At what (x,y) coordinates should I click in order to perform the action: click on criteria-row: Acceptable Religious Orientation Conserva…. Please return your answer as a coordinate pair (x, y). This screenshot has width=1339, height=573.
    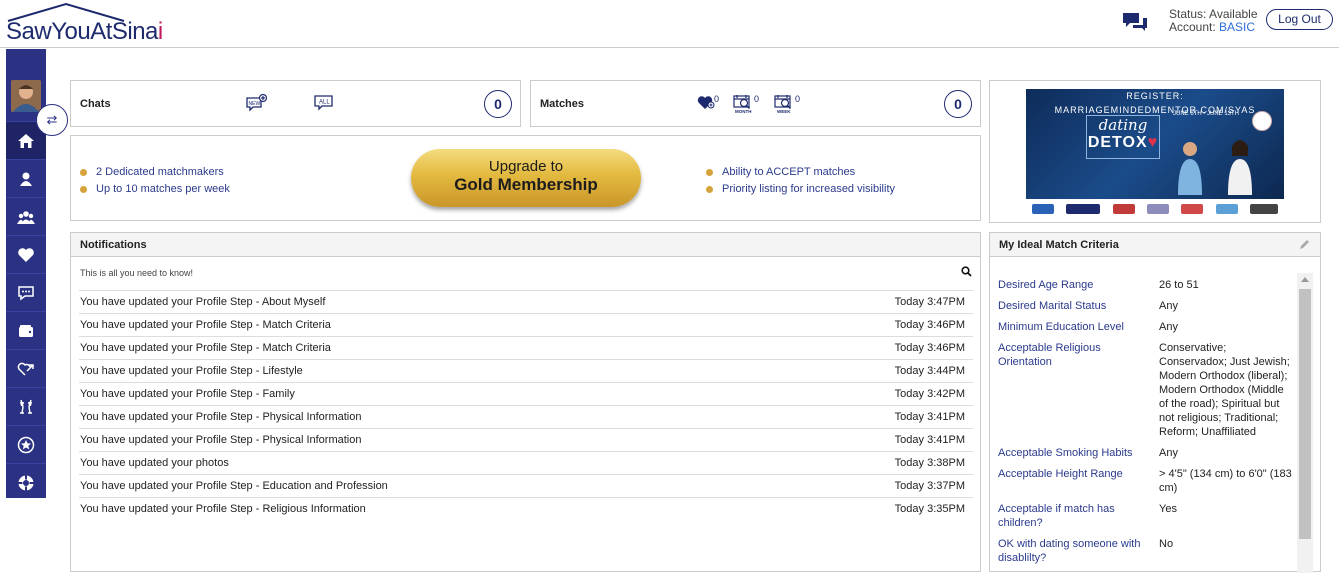
    Looking at the image, I should click on (1144, 390).